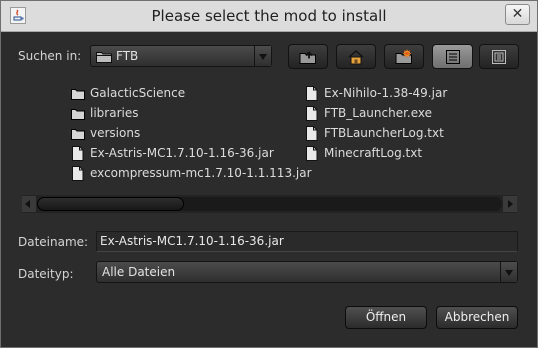 The width and height of the screenshot is (538, 348). I want to click on home-icon, so click(356, 56).